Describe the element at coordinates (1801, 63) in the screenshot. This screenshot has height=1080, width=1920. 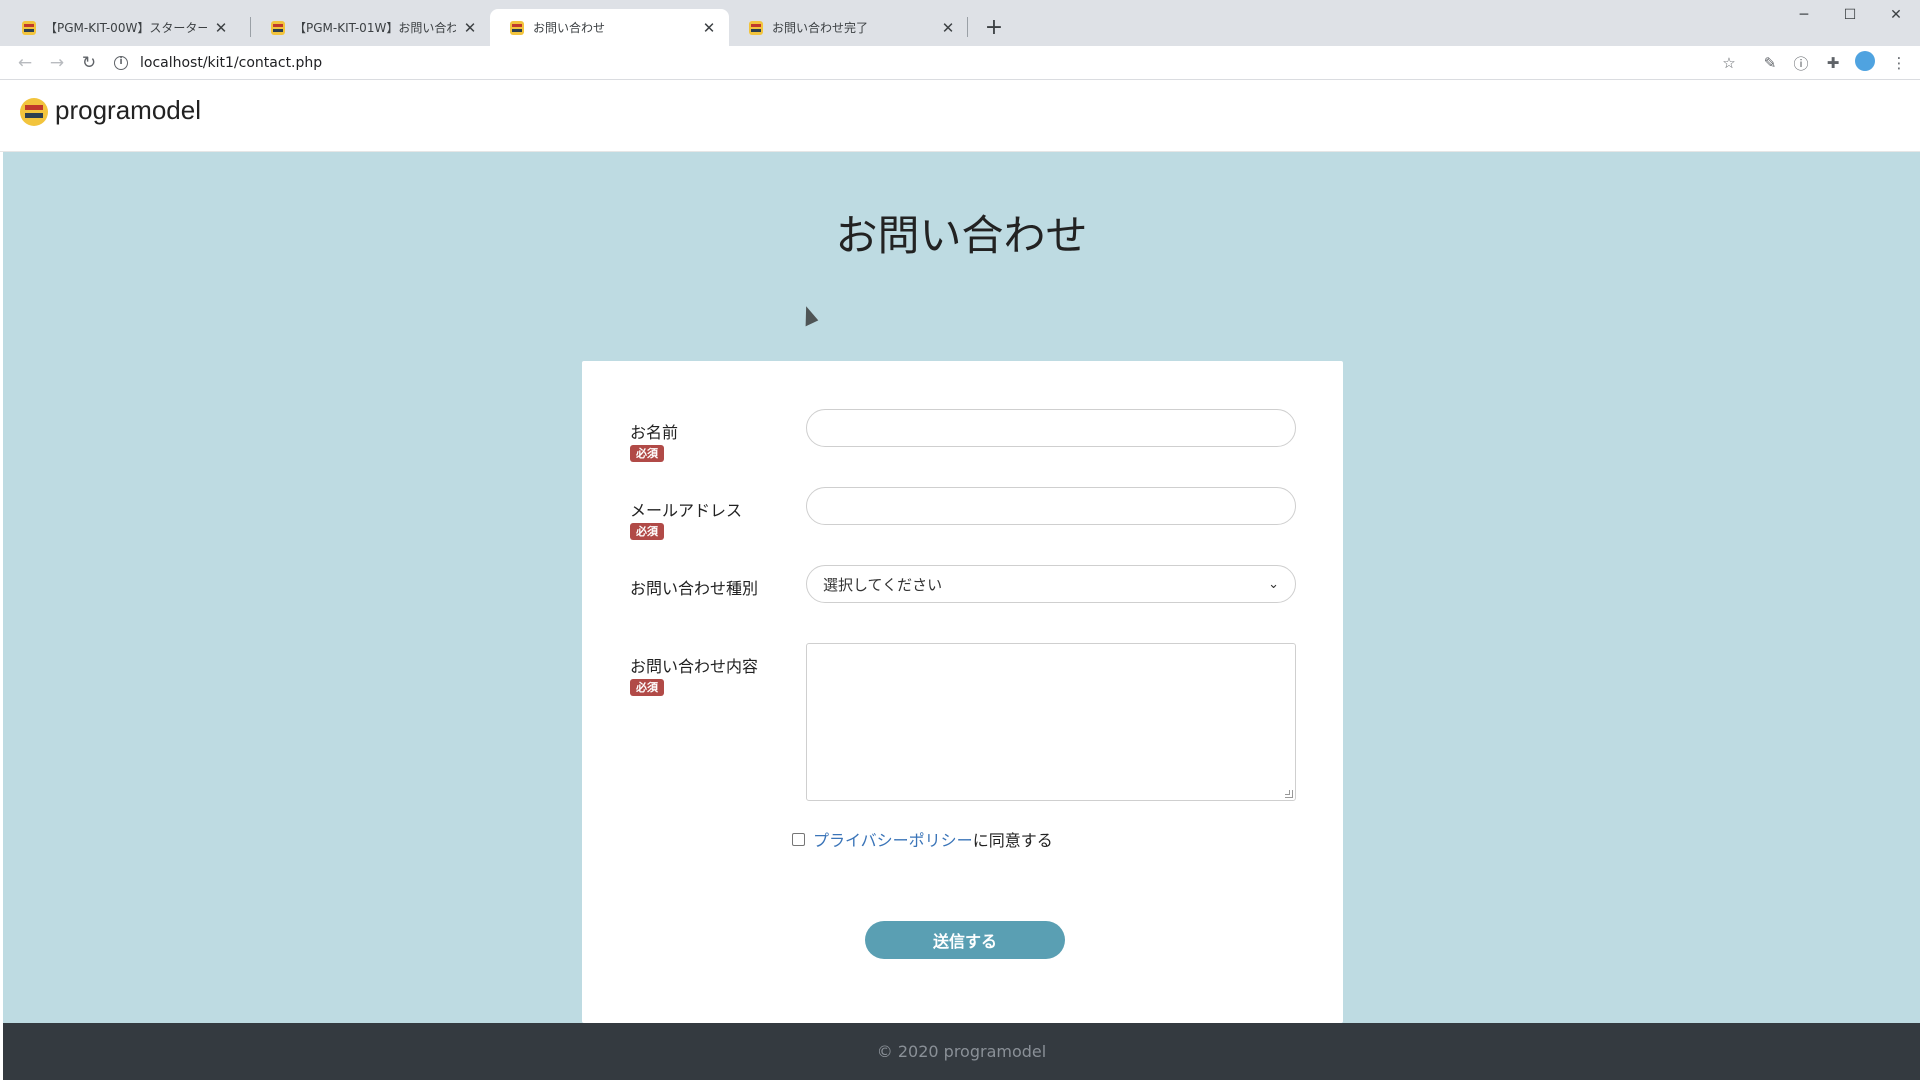
I see `extension-info-icon: ⓘ` at that location.